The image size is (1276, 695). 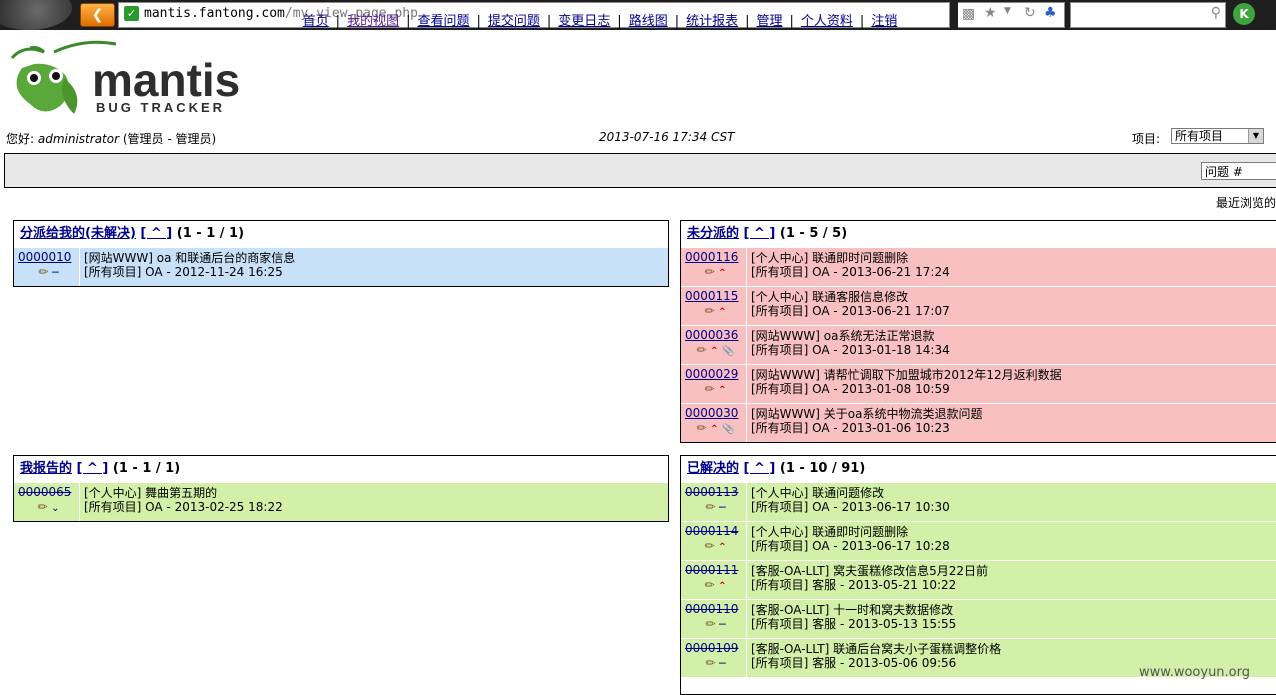 I want to click on recently-visited-label: 最近浏览的, so click(x=1246, y=203).